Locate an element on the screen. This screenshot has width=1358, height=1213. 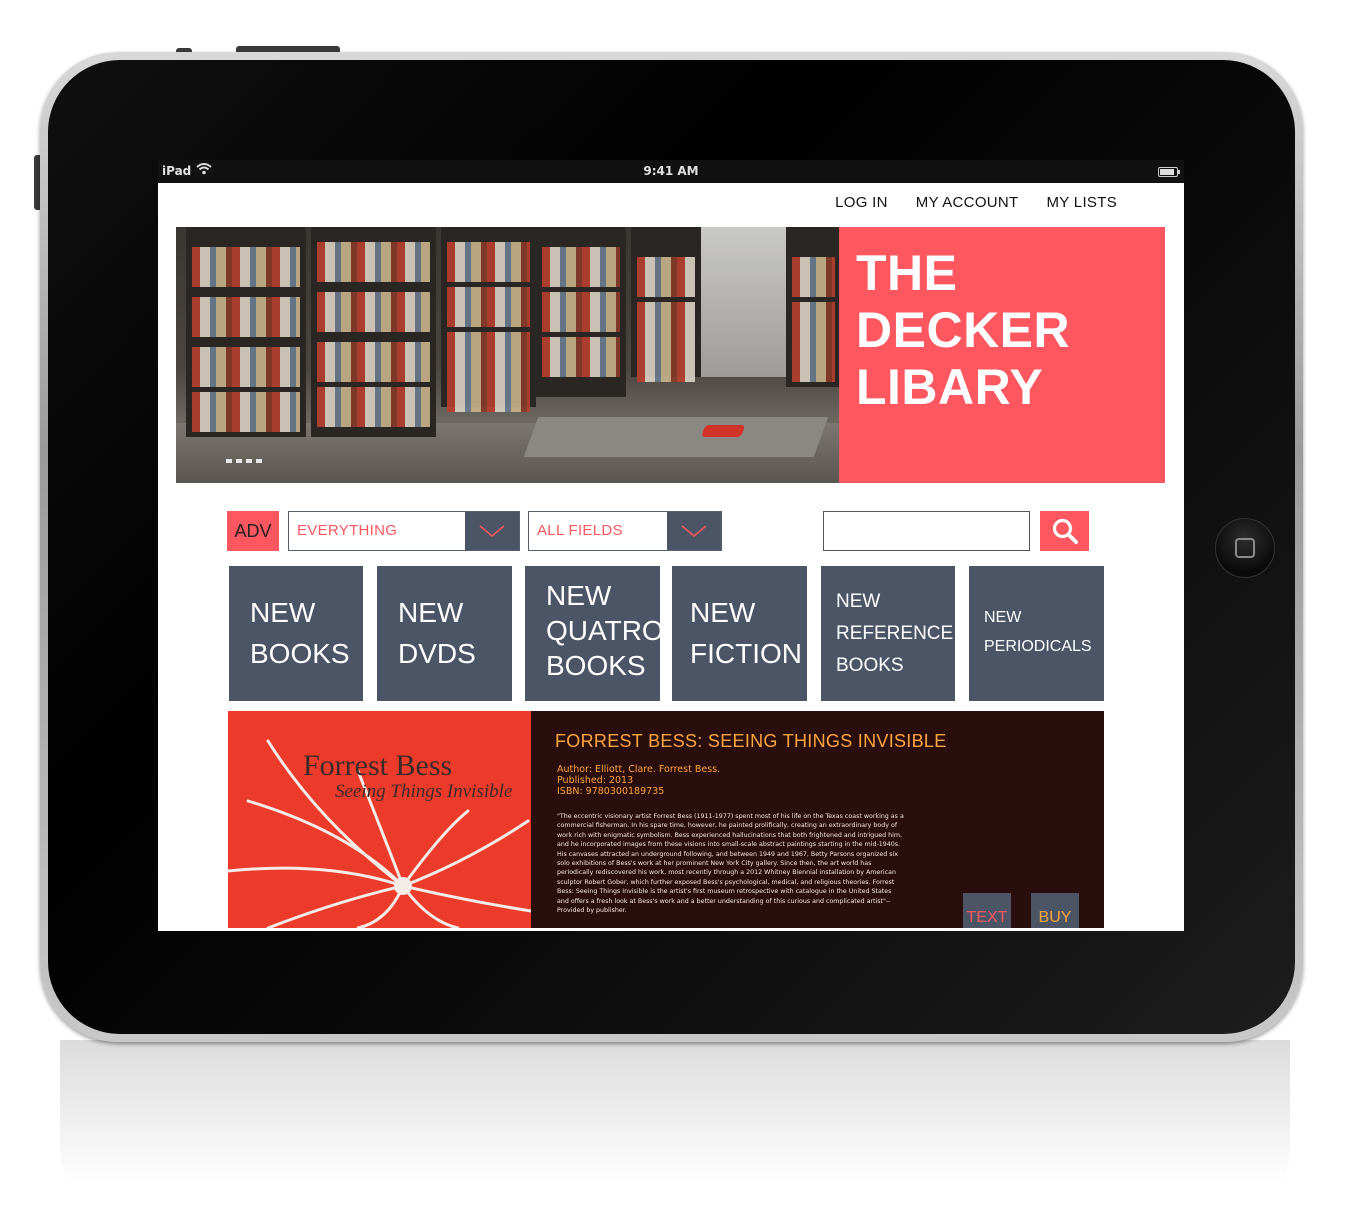
device-top-buttons is located at coordinates (261, 48).